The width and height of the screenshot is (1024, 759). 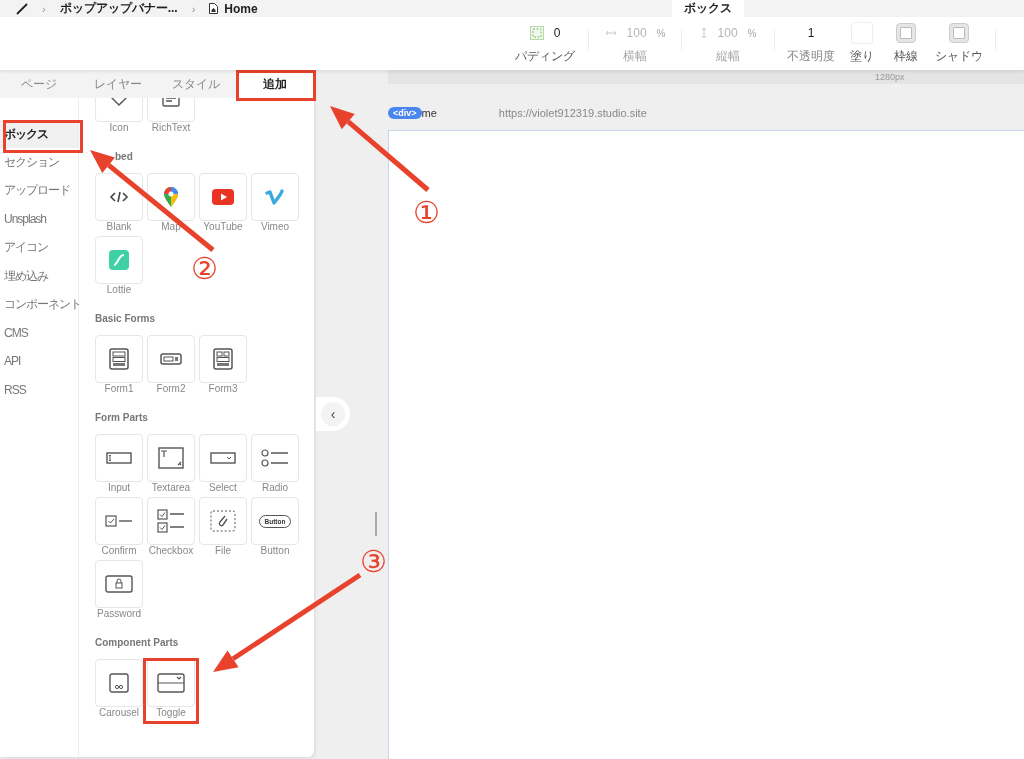 I want to click on tile-label: Icon, so click(x=119, y=128).